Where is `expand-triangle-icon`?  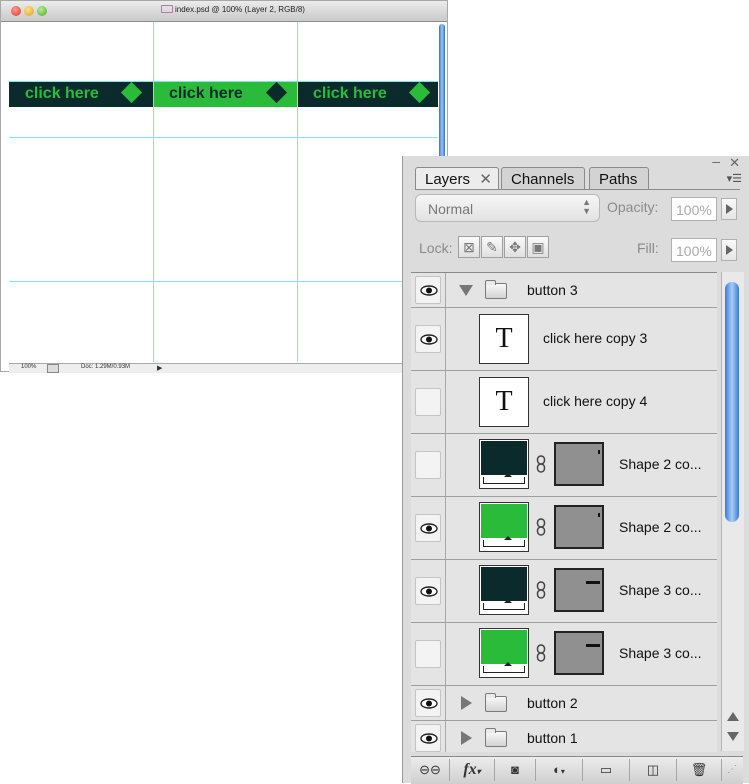
expand-triangle-icon is located at coordinates (466, 290).